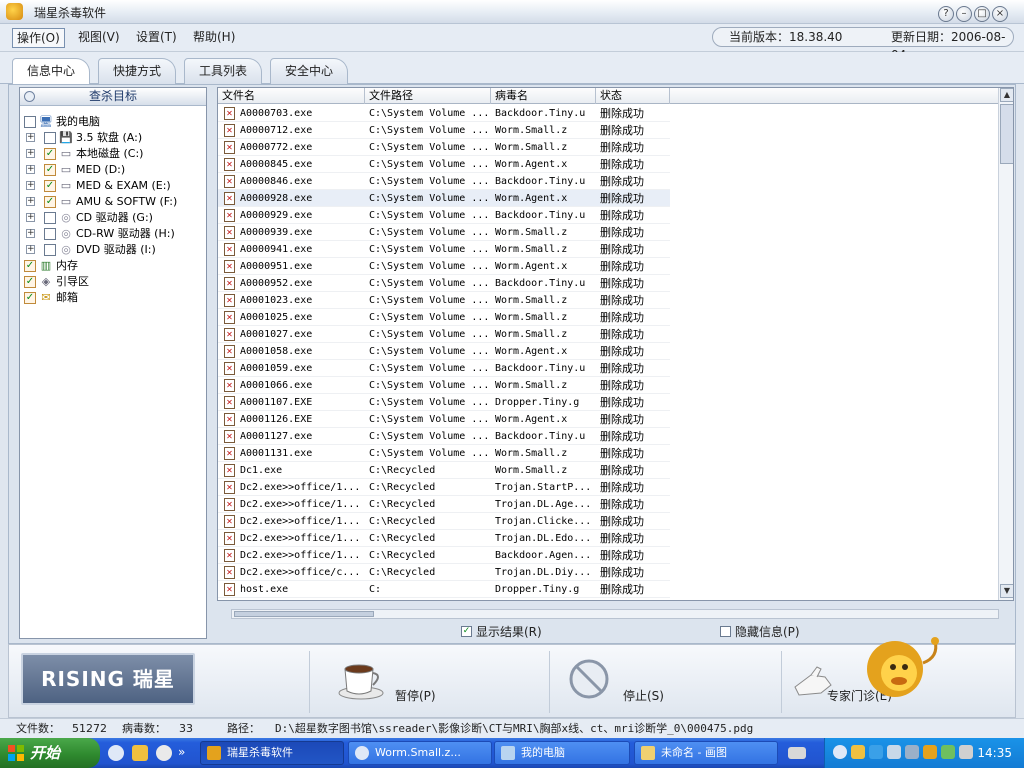  I want to click on column-status: 状态, so click(633, 96).